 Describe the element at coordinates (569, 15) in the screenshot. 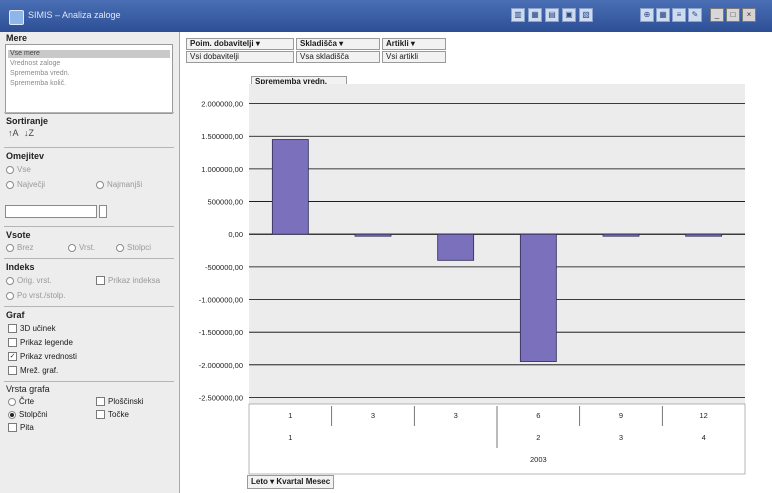

I see `export-icon: ▣` at that location.